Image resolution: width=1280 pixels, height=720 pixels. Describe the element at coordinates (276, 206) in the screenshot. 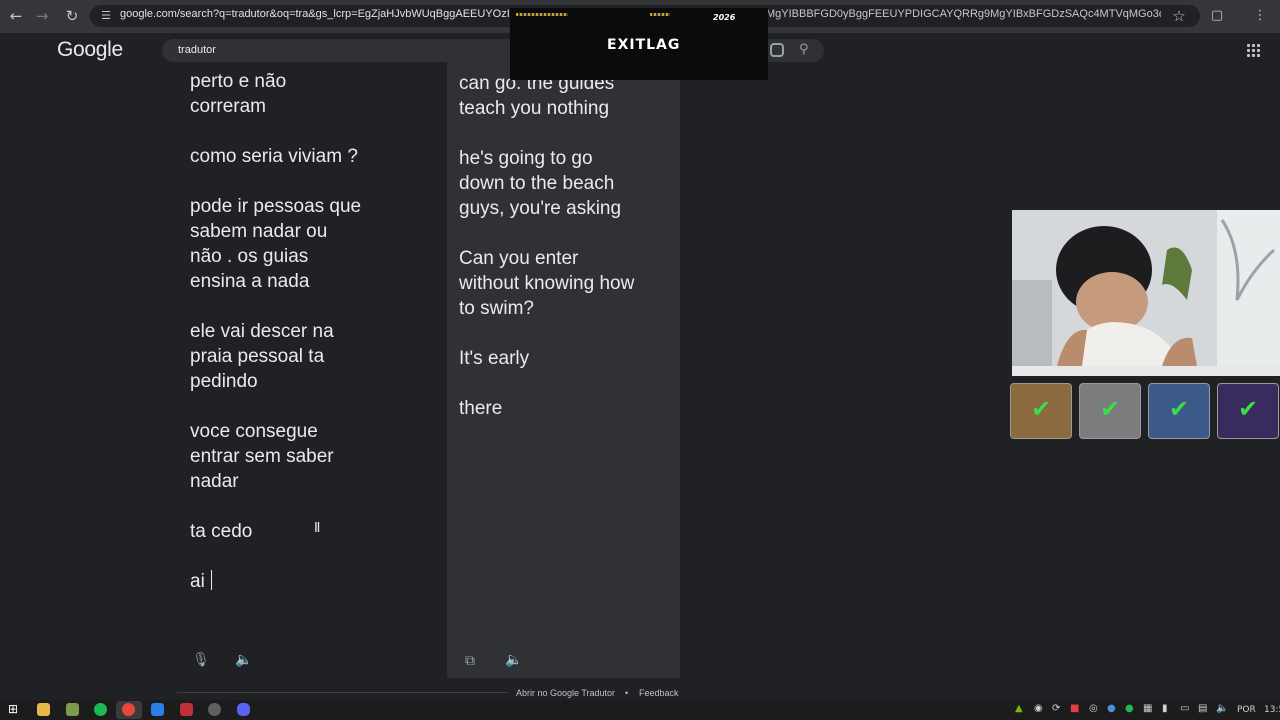

I see `source-line: pode ir pessoas que` at that location.